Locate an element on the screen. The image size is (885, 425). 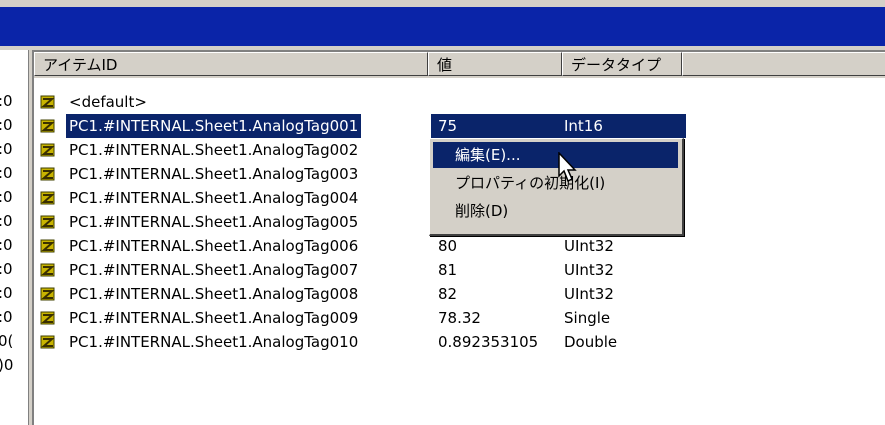
list-header: アイテムID 値 データタイプ is located at coordinates (459, 65).